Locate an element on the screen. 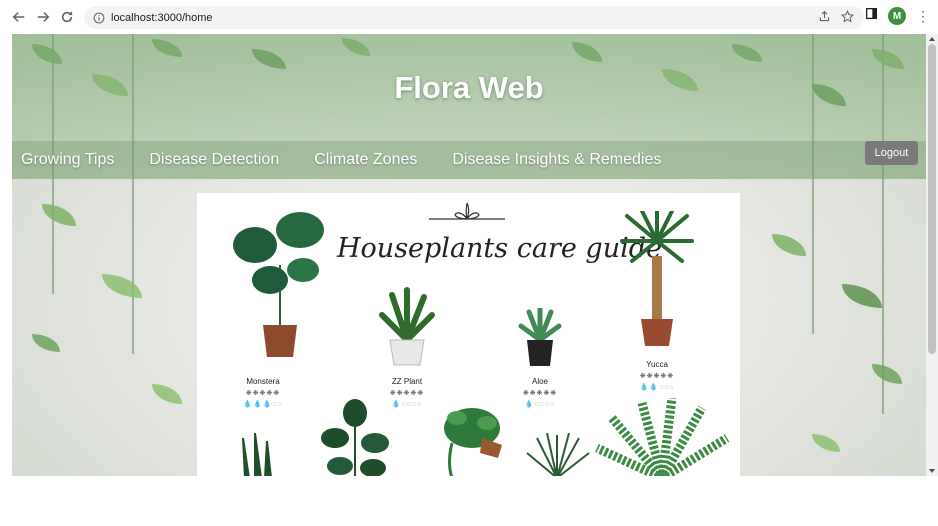 This screenshot has width=938, height=526. palm-illustration is located at coordinates (662, 437).